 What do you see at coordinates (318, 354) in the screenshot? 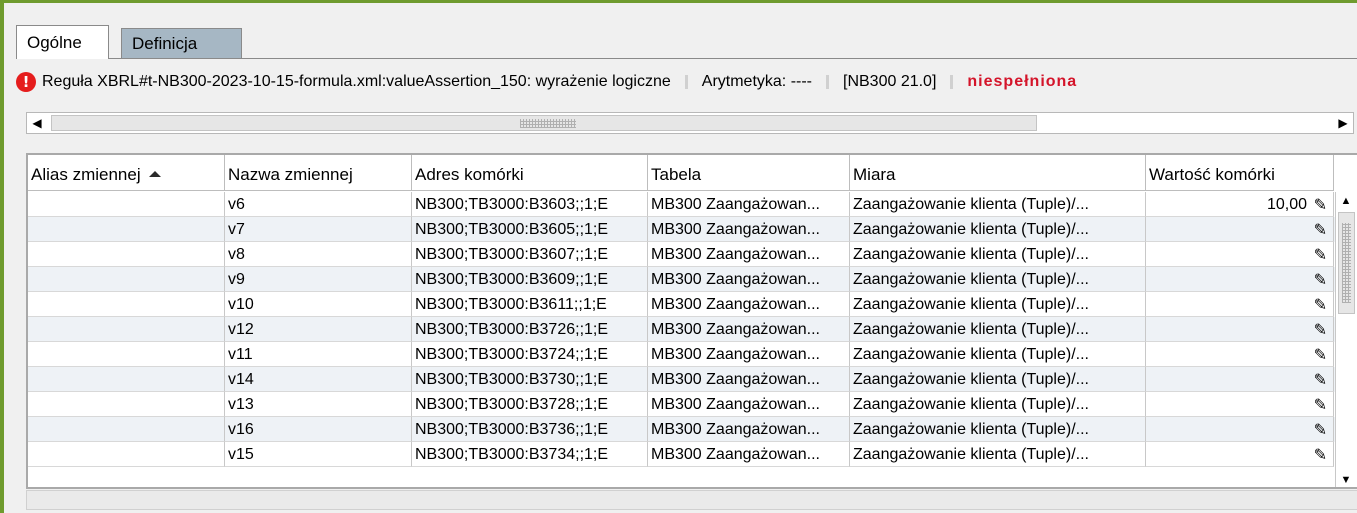
I see `cell-name: v11` at bounding box center [318, 354].